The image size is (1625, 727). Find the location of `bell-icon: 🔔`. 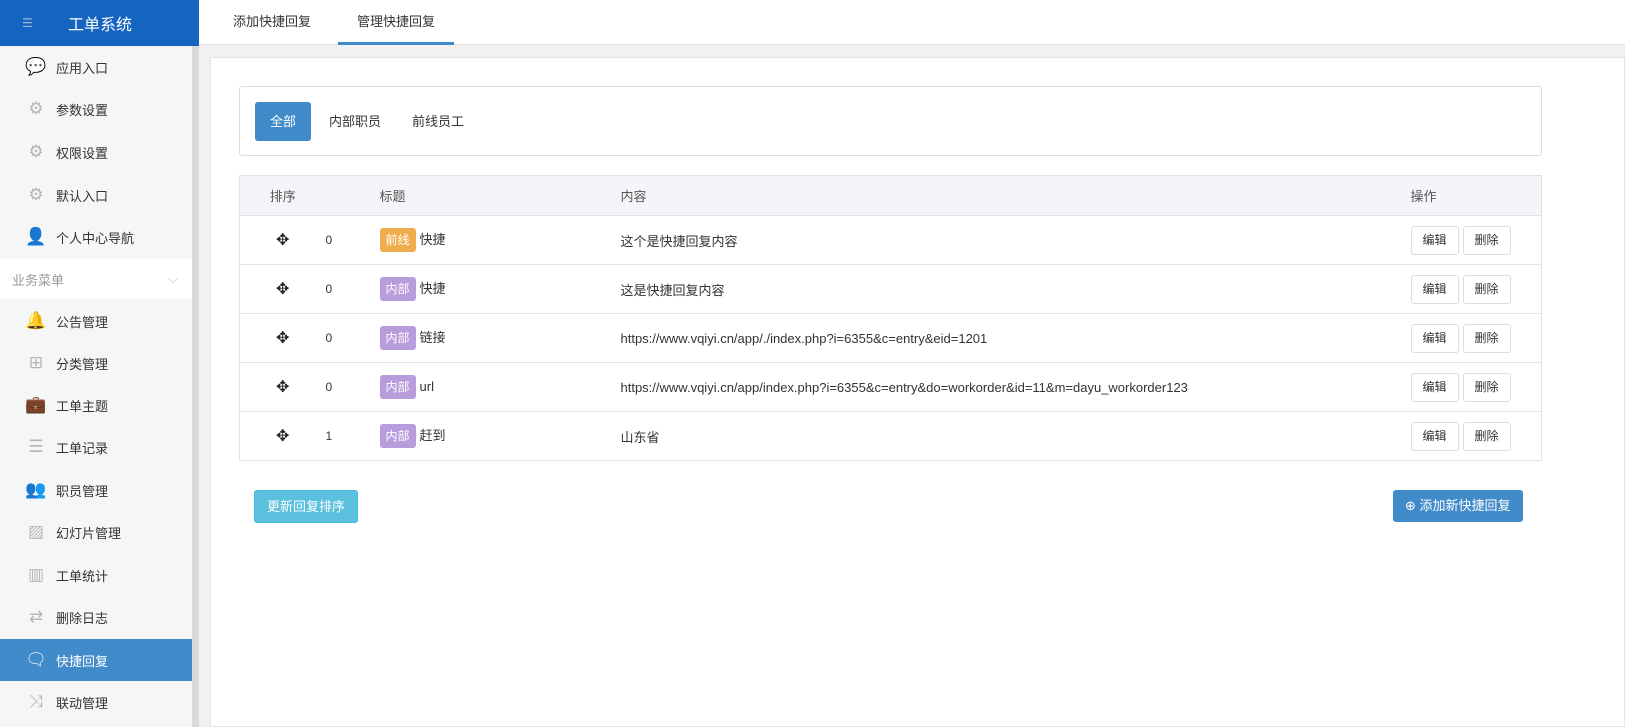

bell-icon: 🔔 is located at coordinates (36, 320).